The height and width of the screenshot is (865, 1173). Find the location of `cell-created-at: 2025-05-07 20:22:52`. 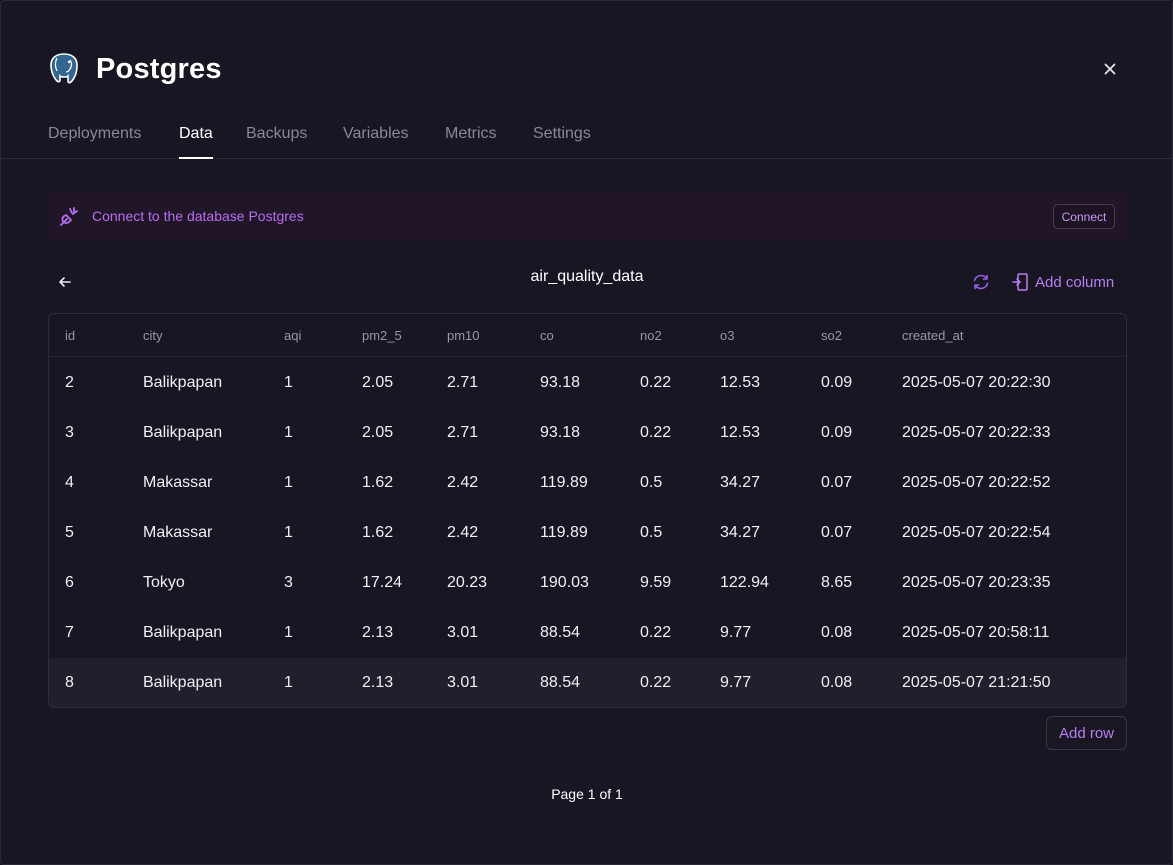

cell-created-at: 2025-05-07 20:22:52 is located at coordinates (976, 483).